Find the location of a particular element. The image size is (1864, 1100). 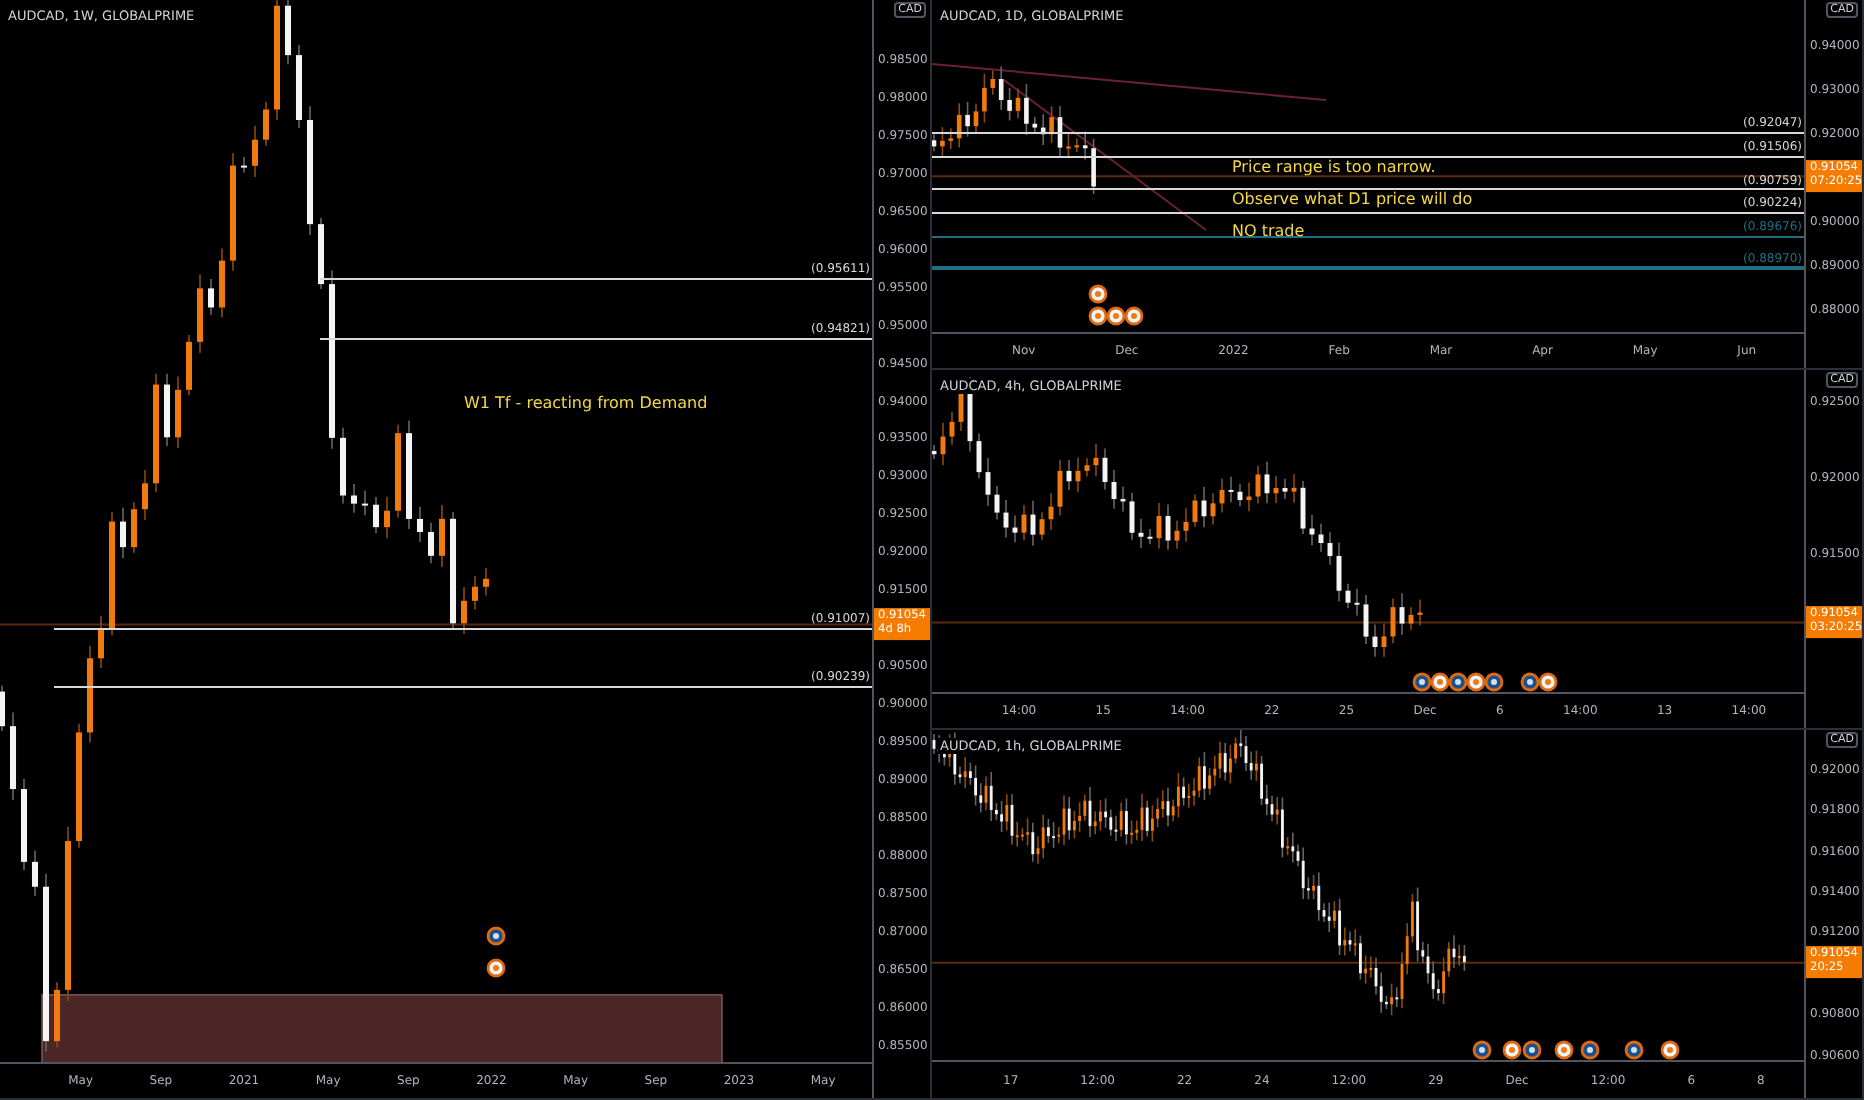

chart-note-text: Price range is too narrow. is located at coordinates (1334, 167).